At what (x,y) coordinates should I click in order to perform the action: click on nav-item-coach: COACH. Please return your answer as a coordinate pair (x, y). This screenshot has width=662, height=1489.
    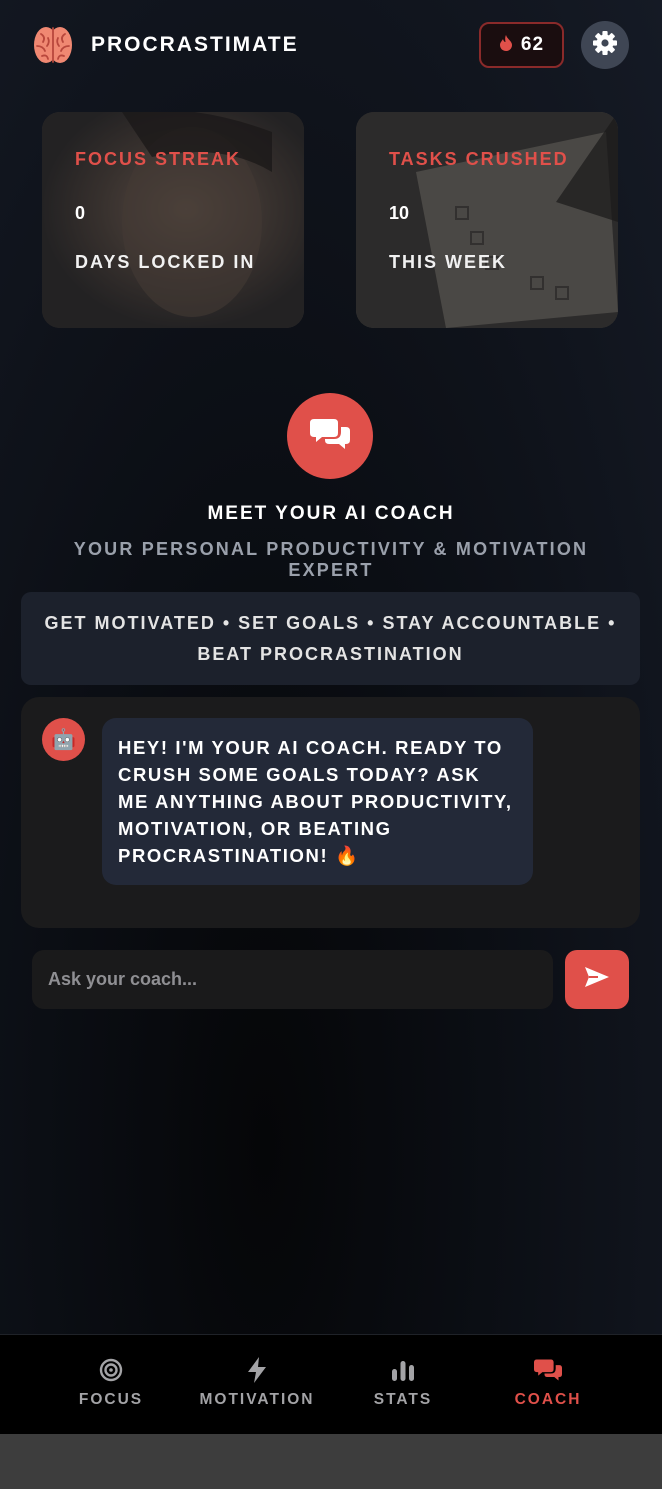
    Looking at the image, I should click on (548, 1384).